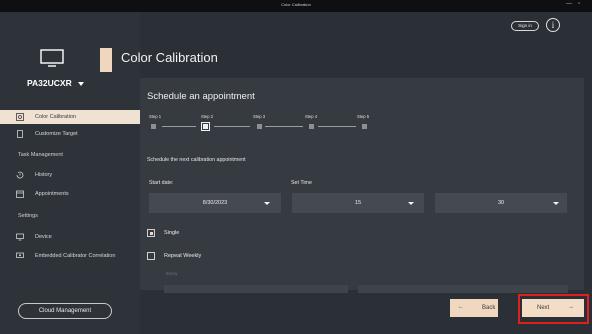  I want to click on step-5-marker, so click(364, 126).